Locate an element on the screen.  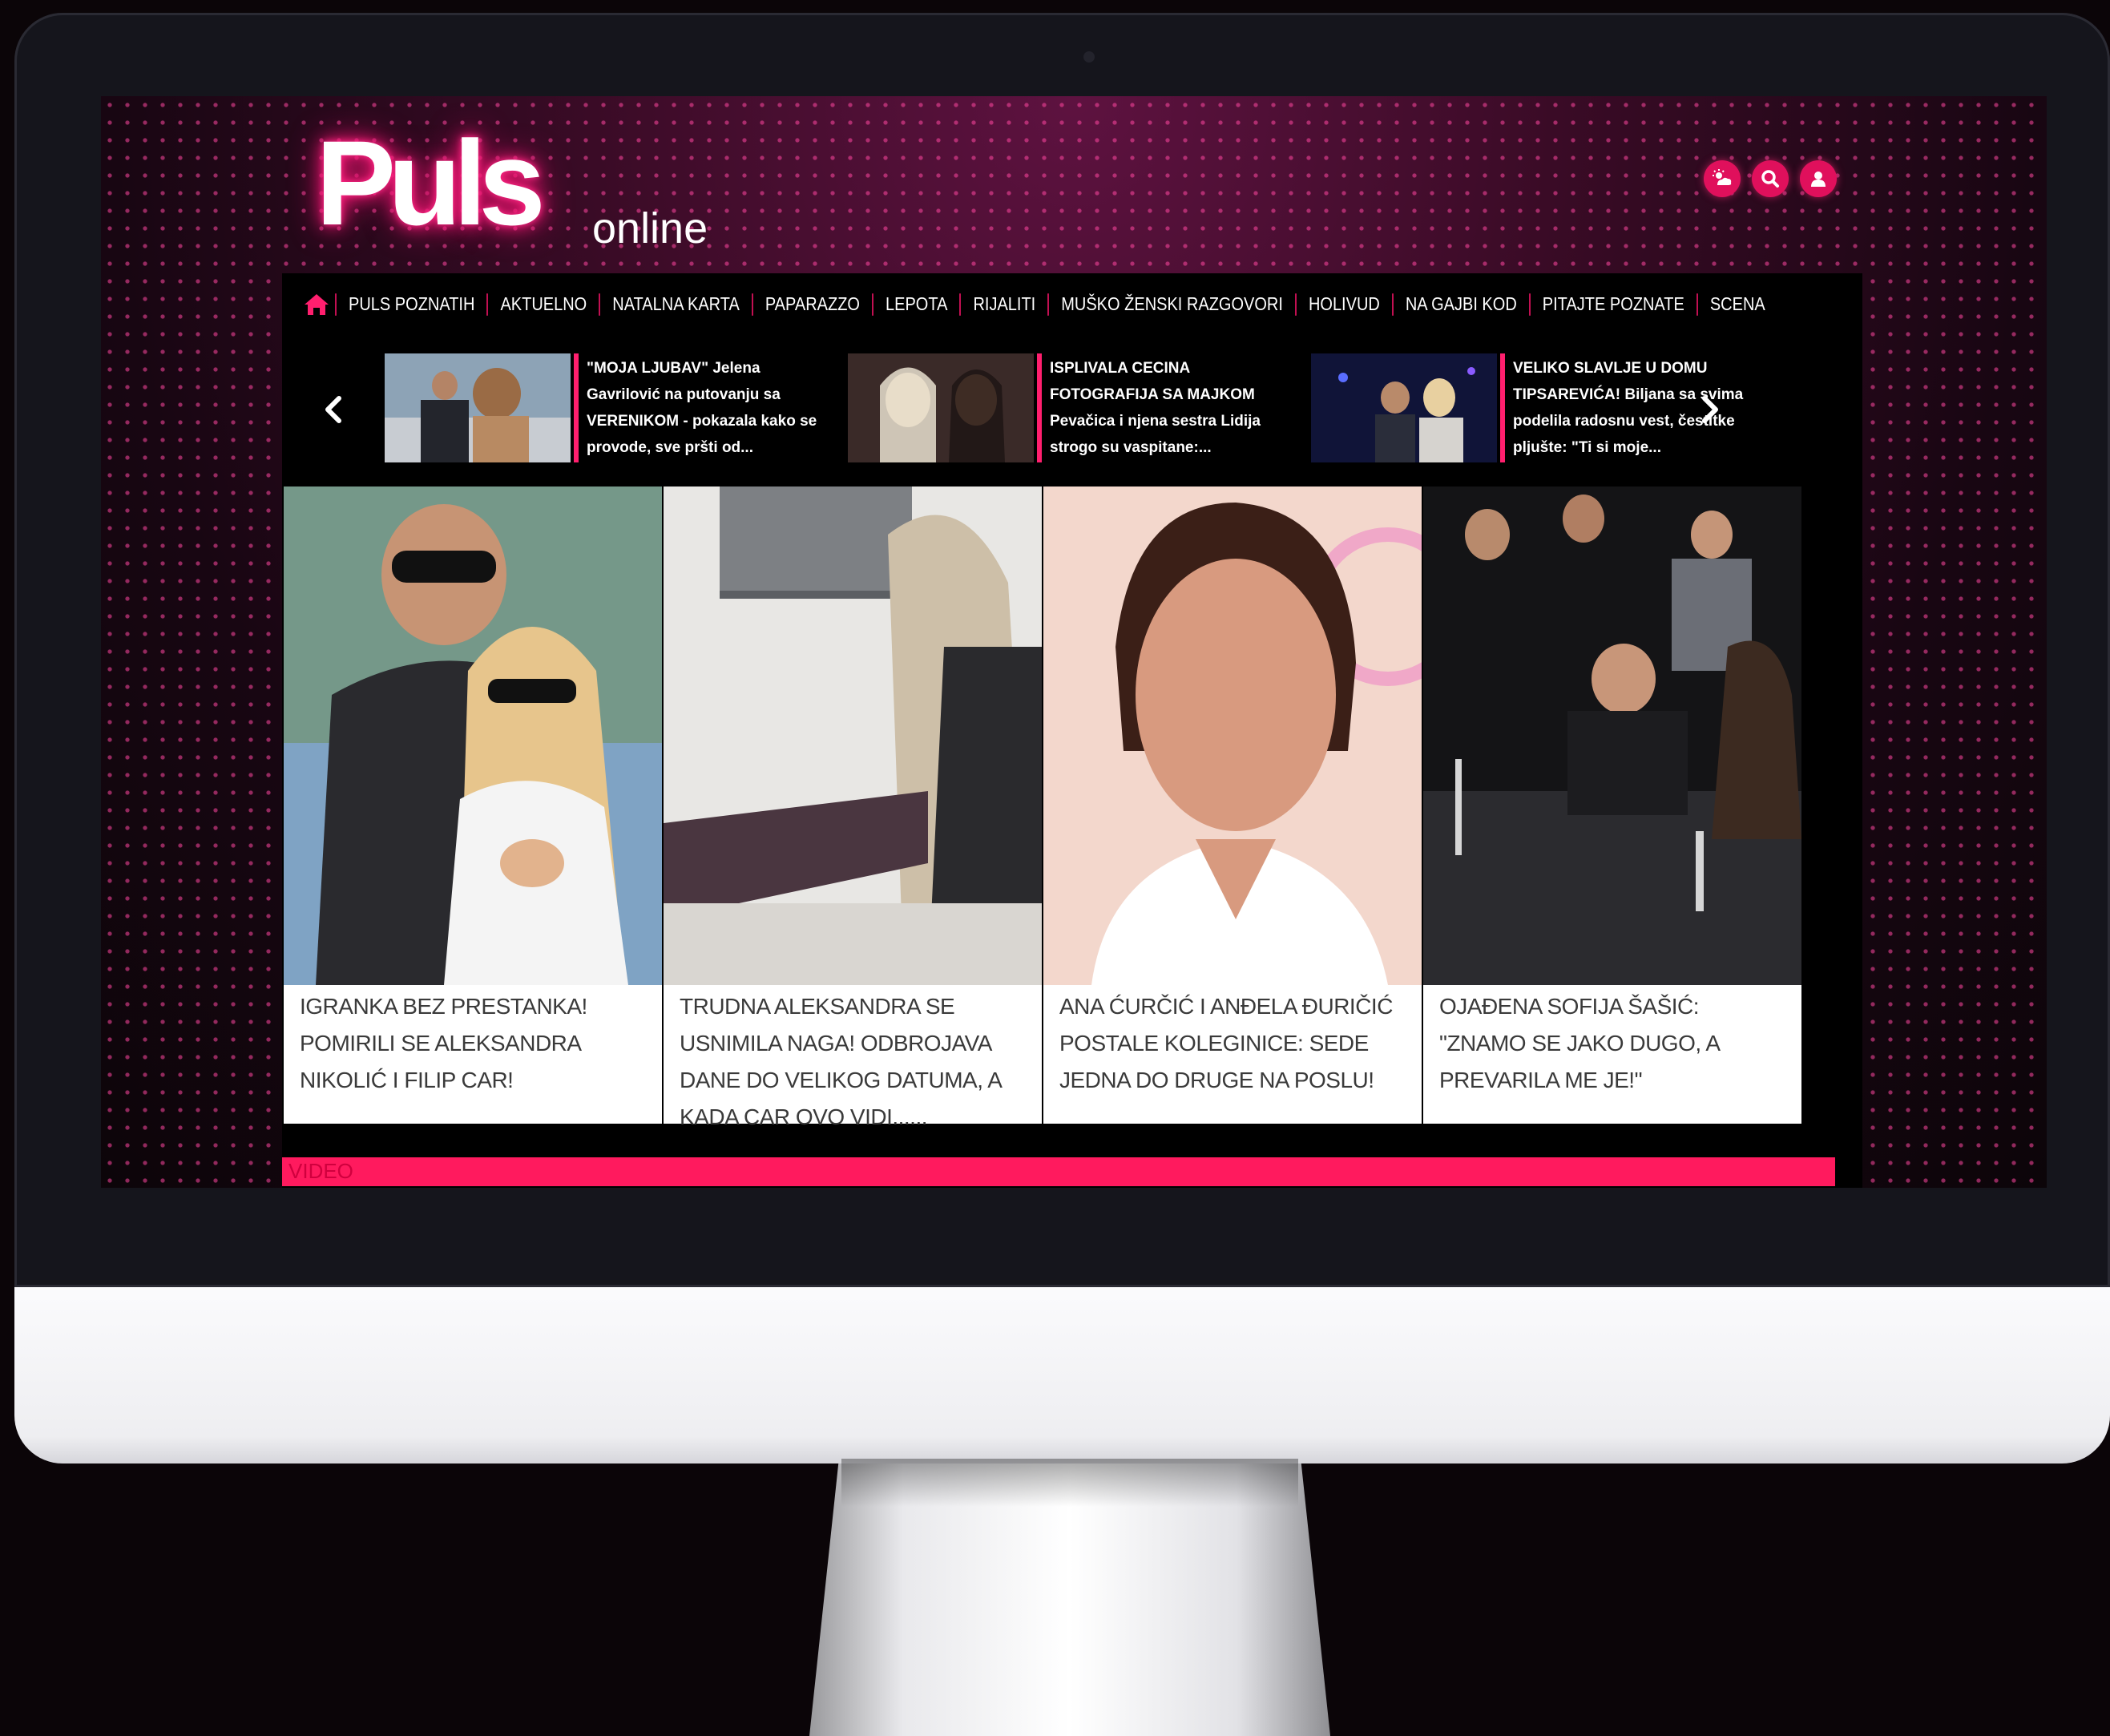
nav-item-lepota: LEPOTA is located at coordinates (916, 304).